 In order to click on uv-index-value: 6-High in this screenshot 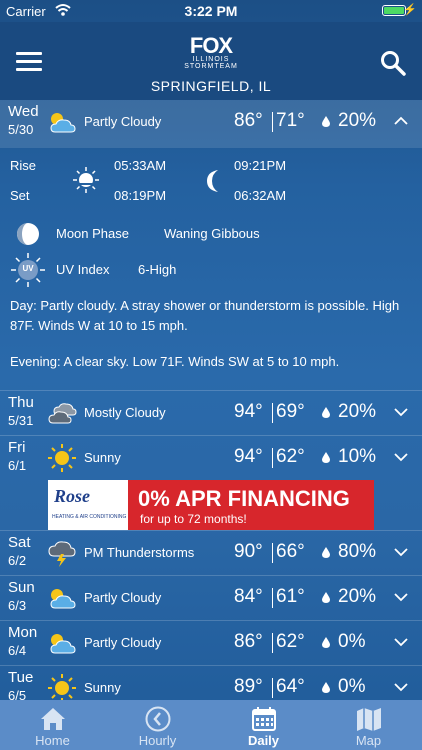, I will do `click(157, 269)`.